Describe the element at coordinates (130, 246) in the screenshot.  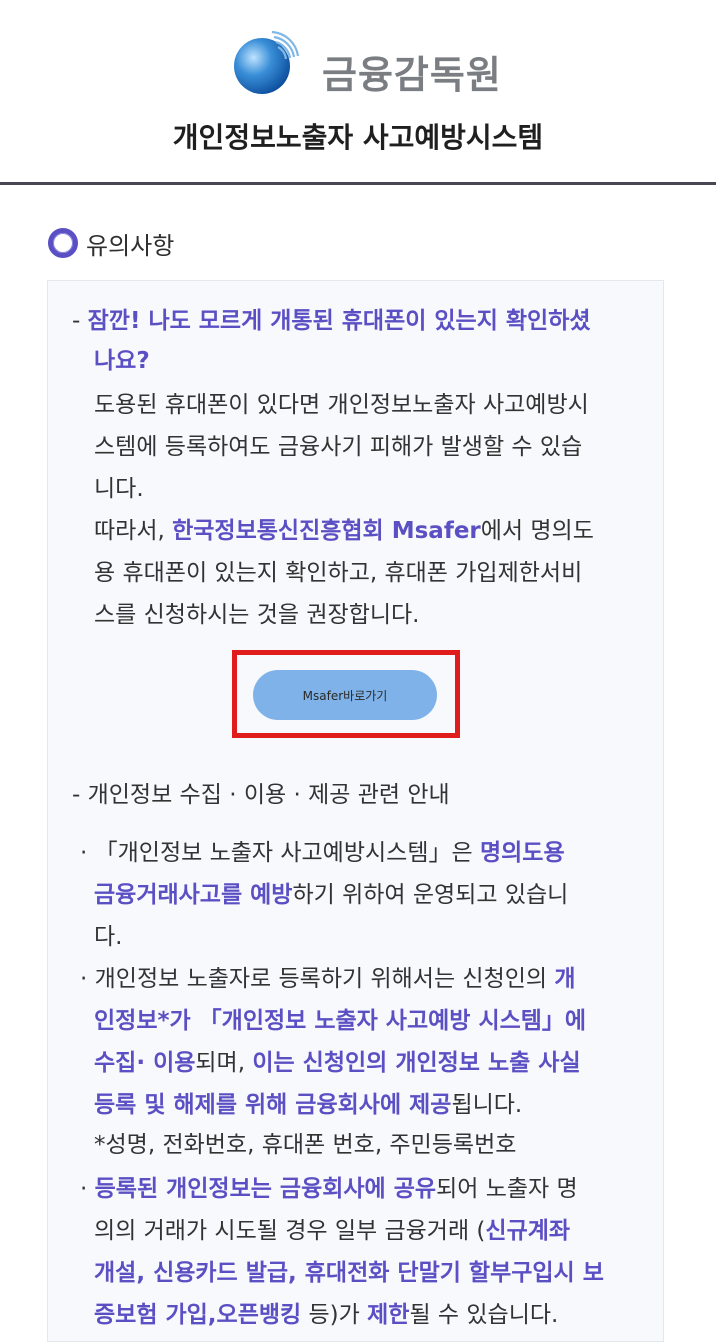
I see `section-heading-label: 유의사항` at that location.